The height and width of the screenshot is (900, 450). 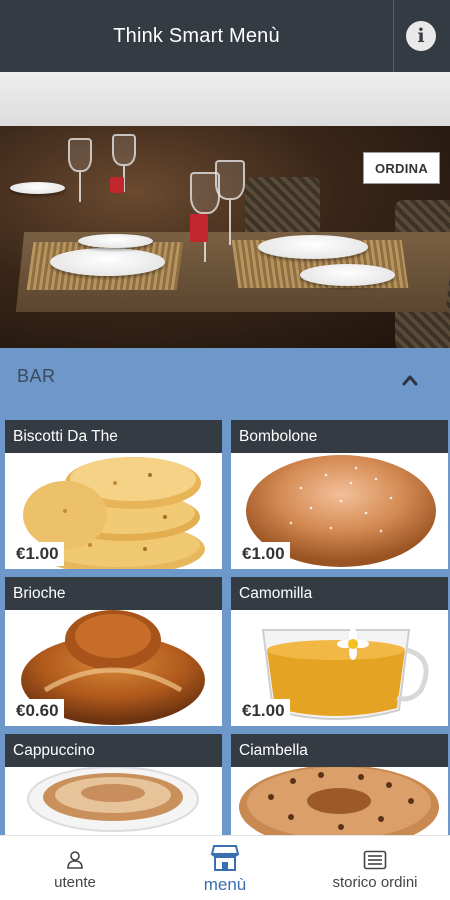 I want to click on category-title: BAR, so click(x=36, y=376).